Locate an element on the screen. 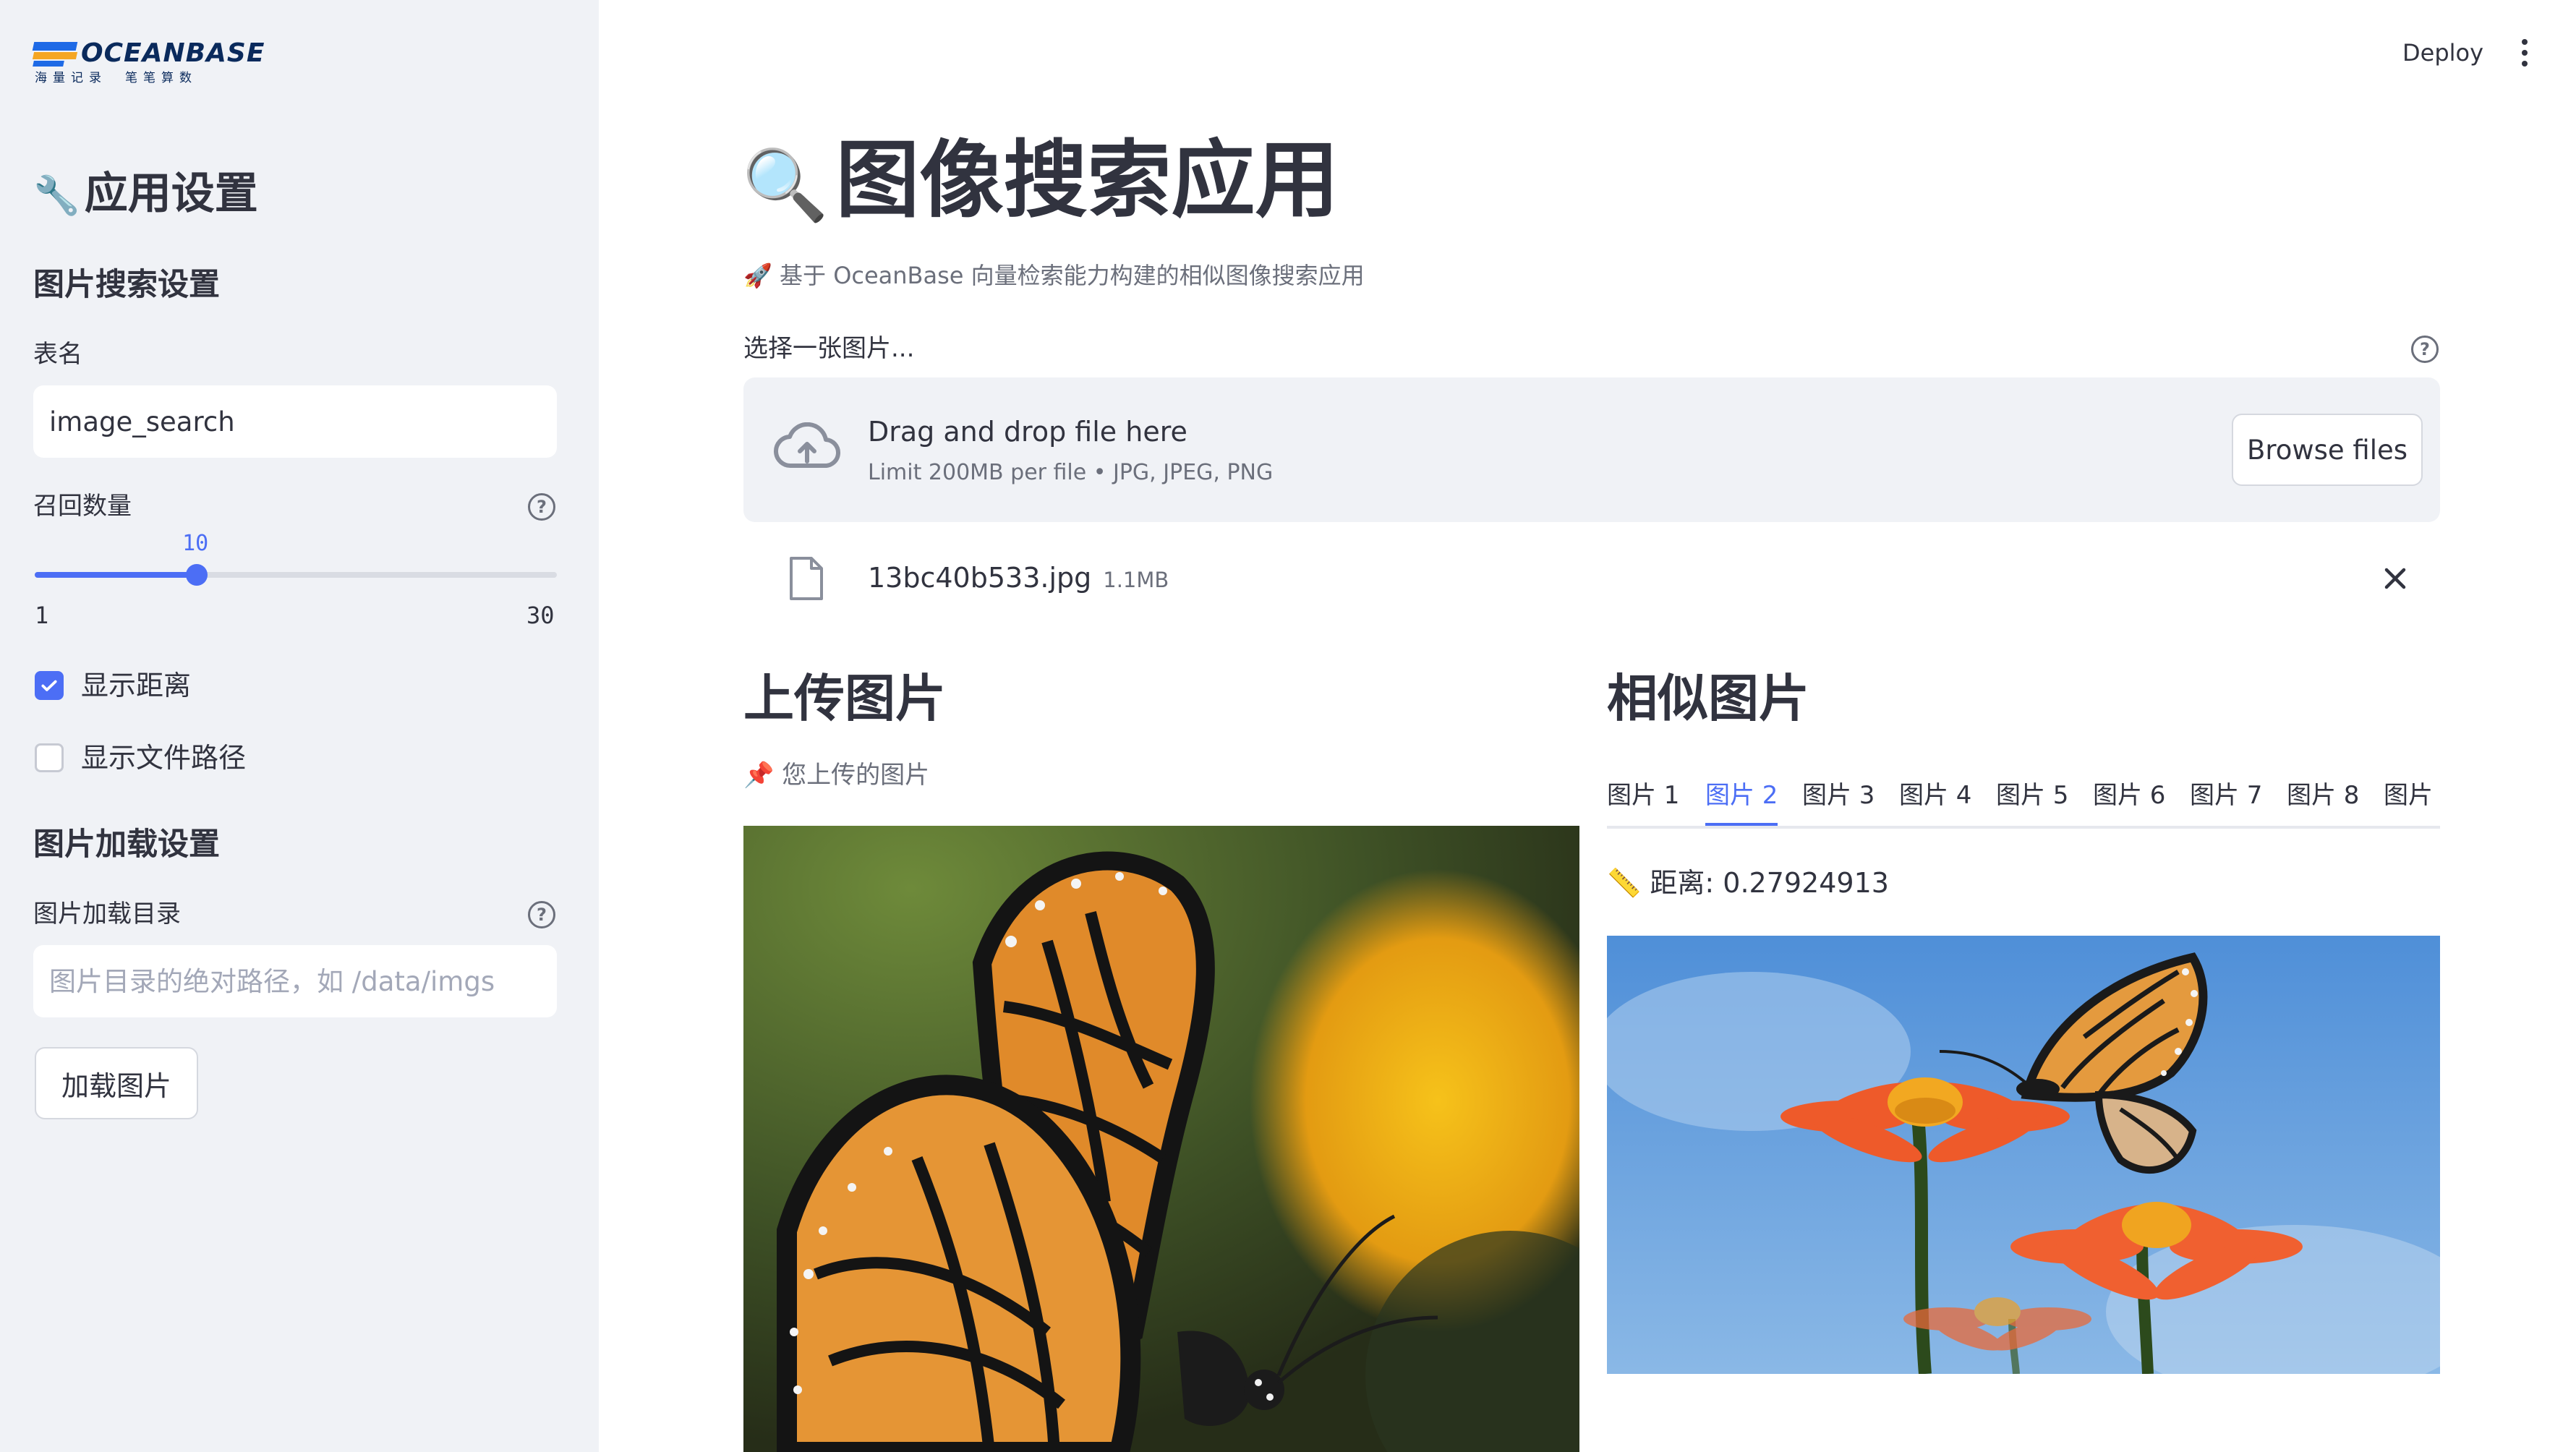 The height and width of the screenshot is (1452, 2576). show-distance-option: 显示距离 is located at coordinates (113, 685).